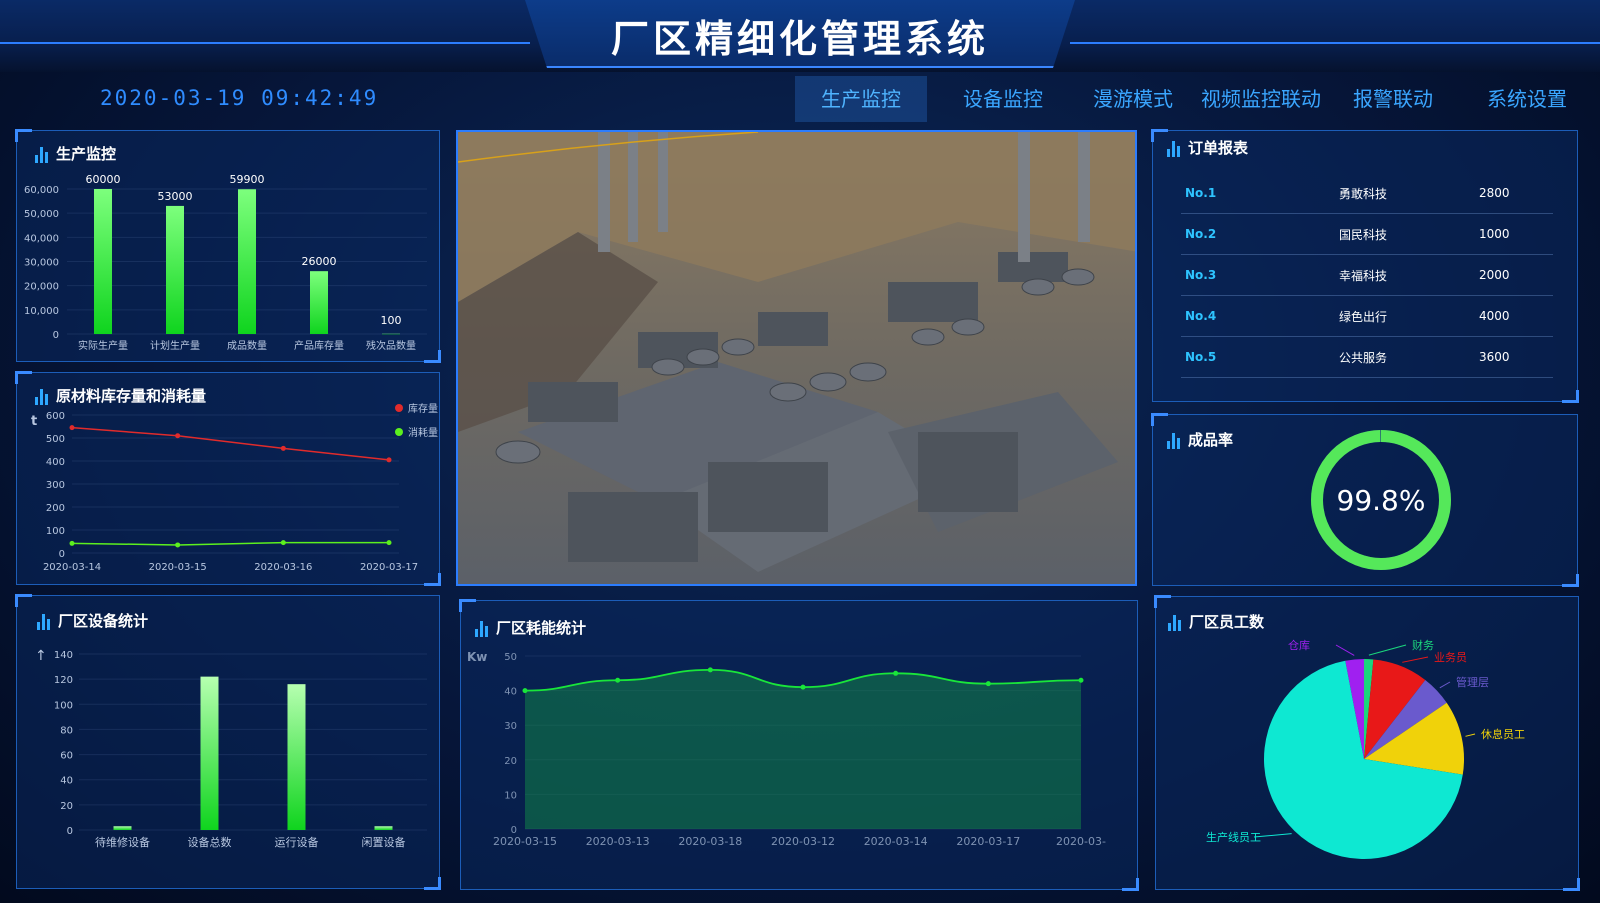 This screenshot has height=903, width=1600. I want to click on x-tick-label: 实际生产量, so click(103, 345).